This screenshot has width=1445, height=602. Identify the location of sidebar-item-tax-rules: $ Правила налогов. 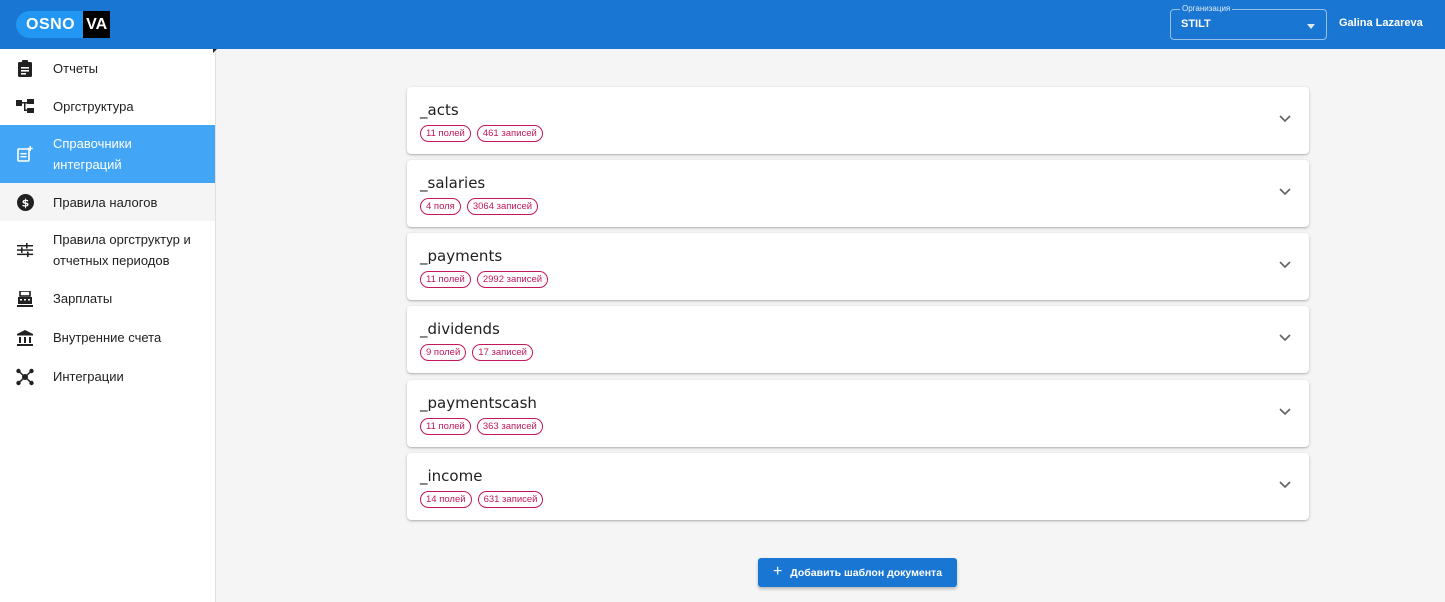
(107, 202).